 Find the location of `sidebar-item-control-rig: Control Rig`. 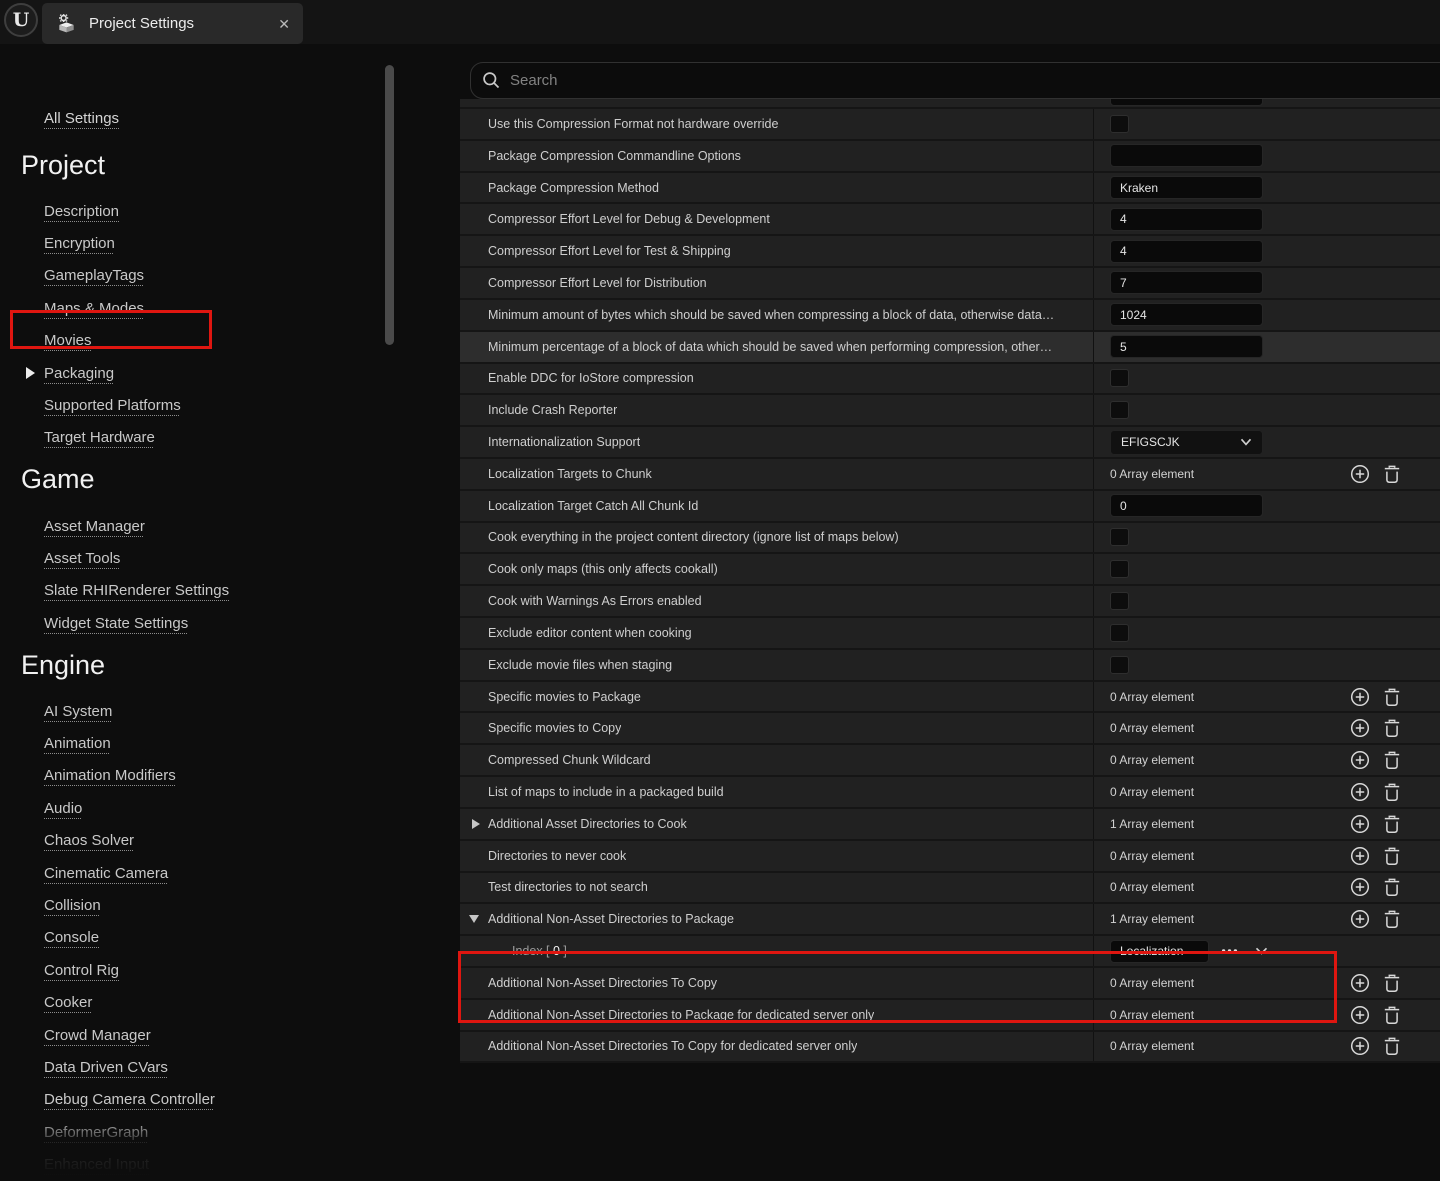

sidebar-item-control-rig: Control Rig is located at coordinates (200, 970).